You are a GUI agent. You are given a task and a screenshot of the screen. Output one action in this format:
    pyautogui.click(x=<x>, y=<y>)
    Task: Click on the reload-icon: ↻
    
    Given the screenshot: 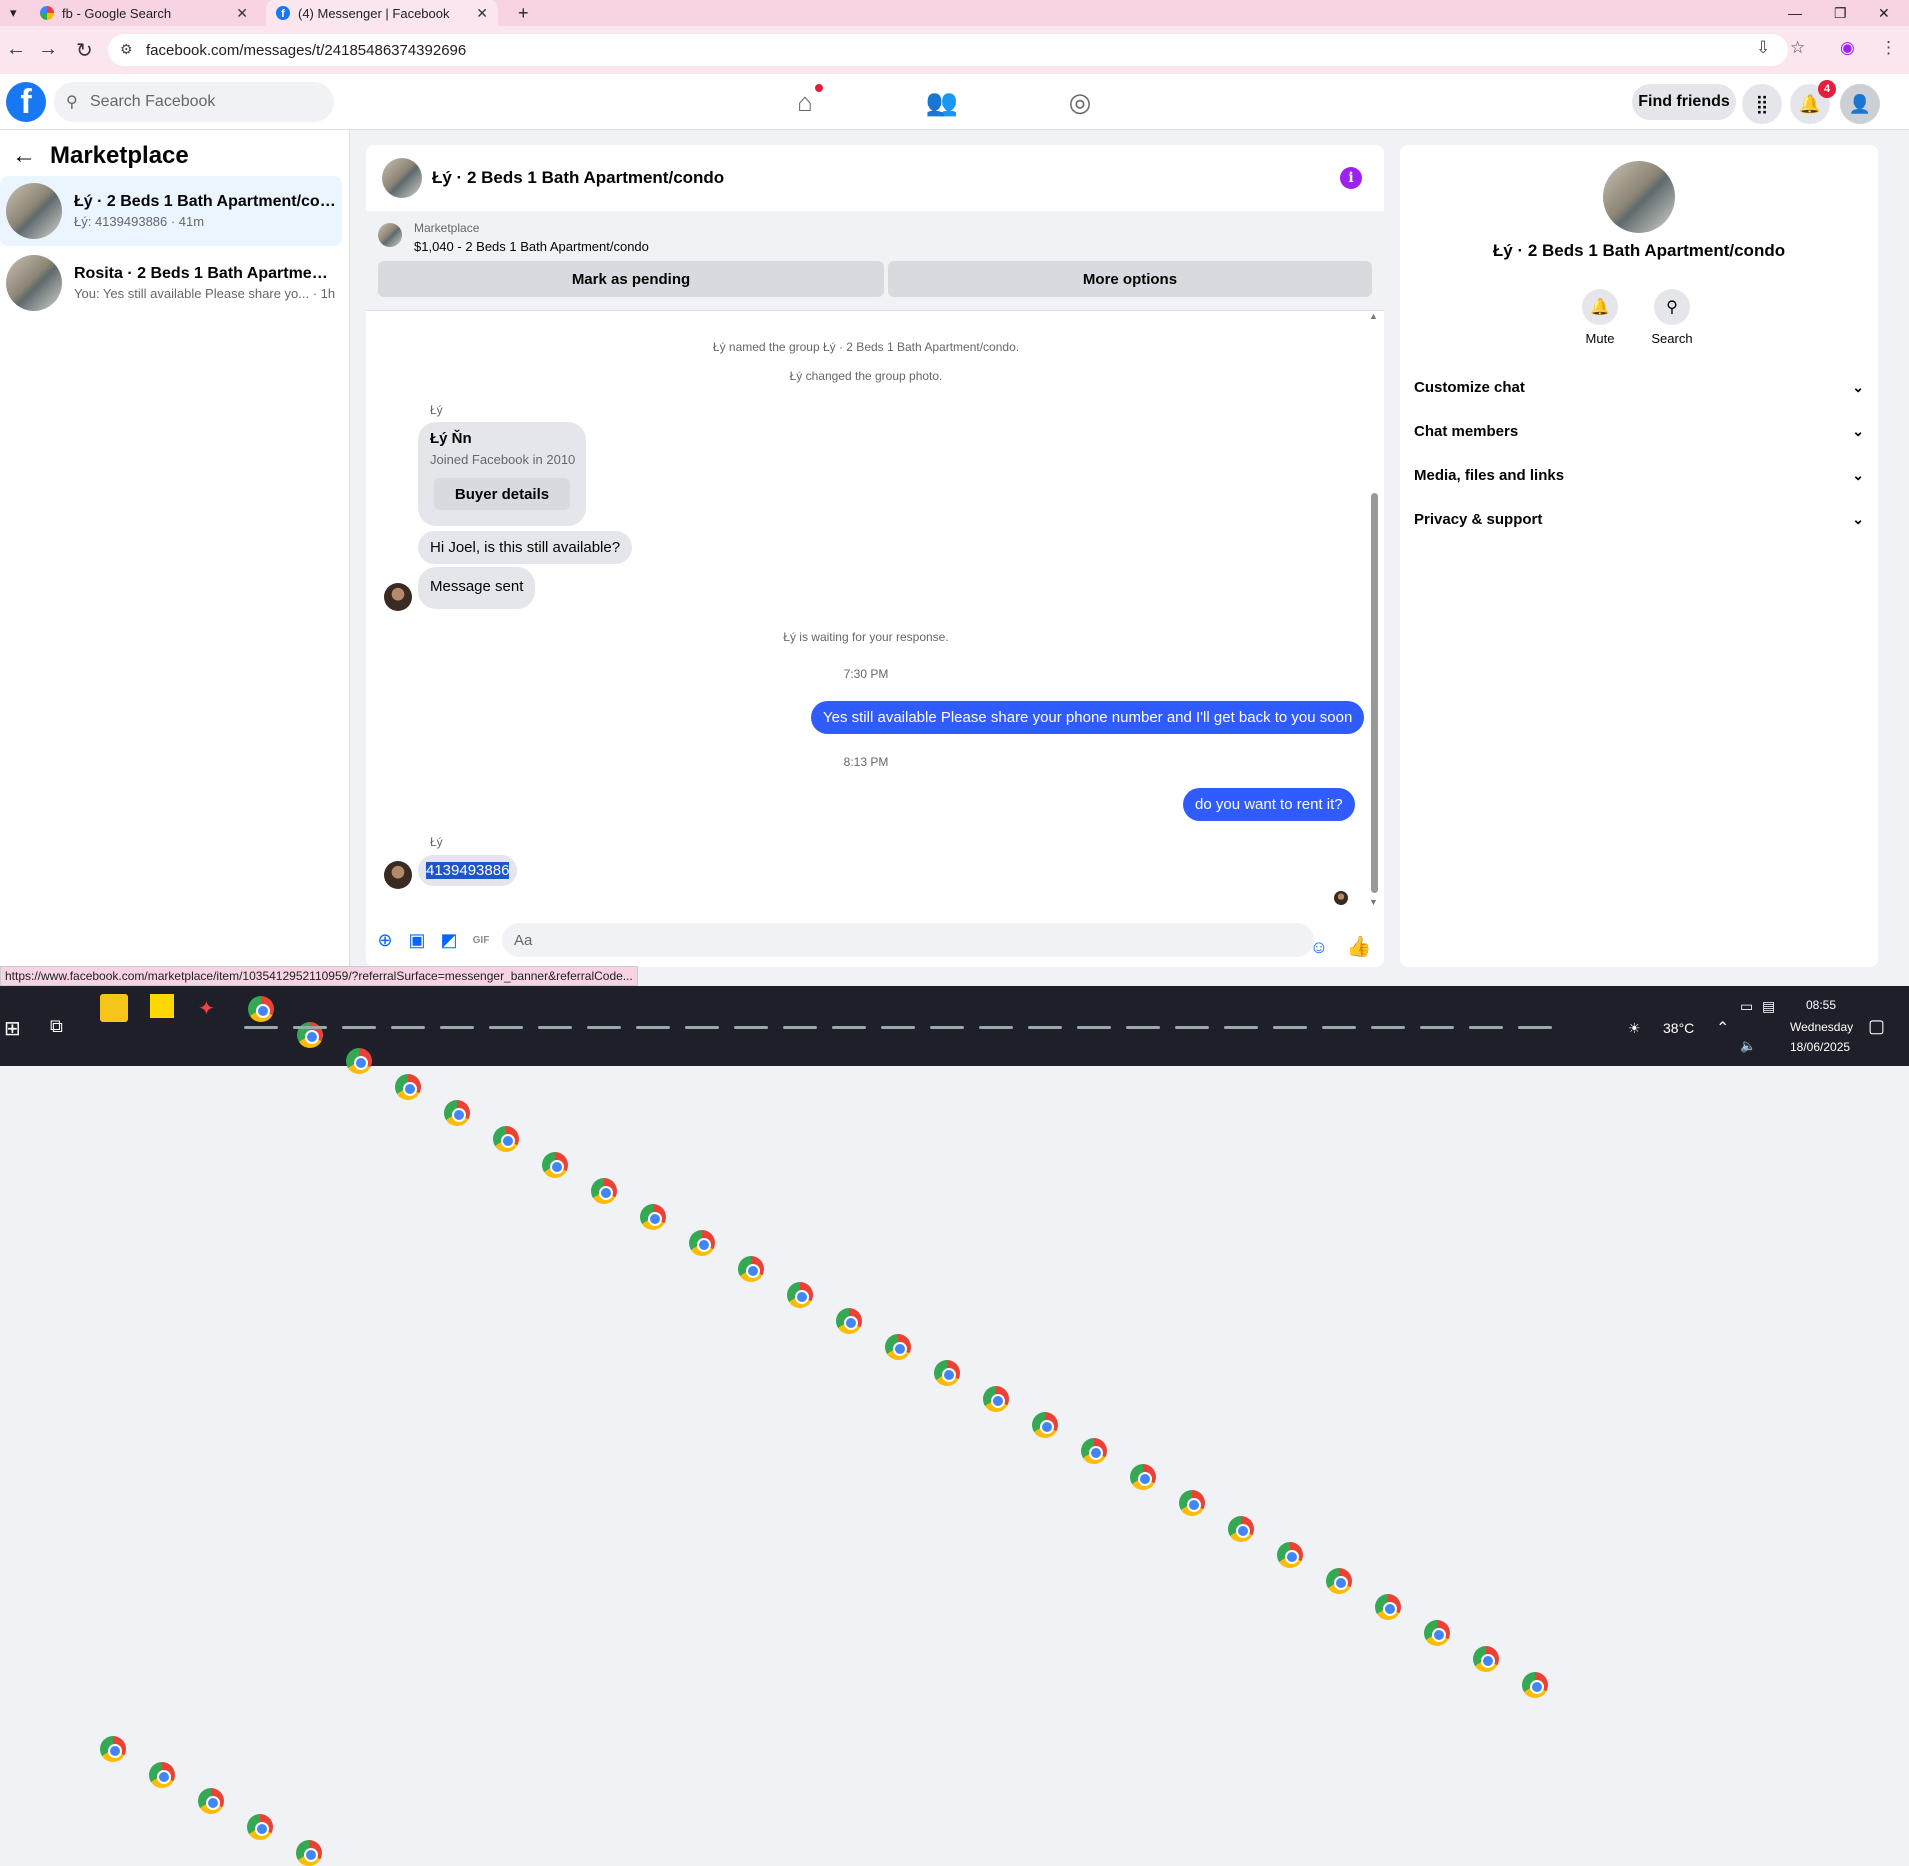 What is the action you would take?
    pyautogui.click(x=84, y=50)
    